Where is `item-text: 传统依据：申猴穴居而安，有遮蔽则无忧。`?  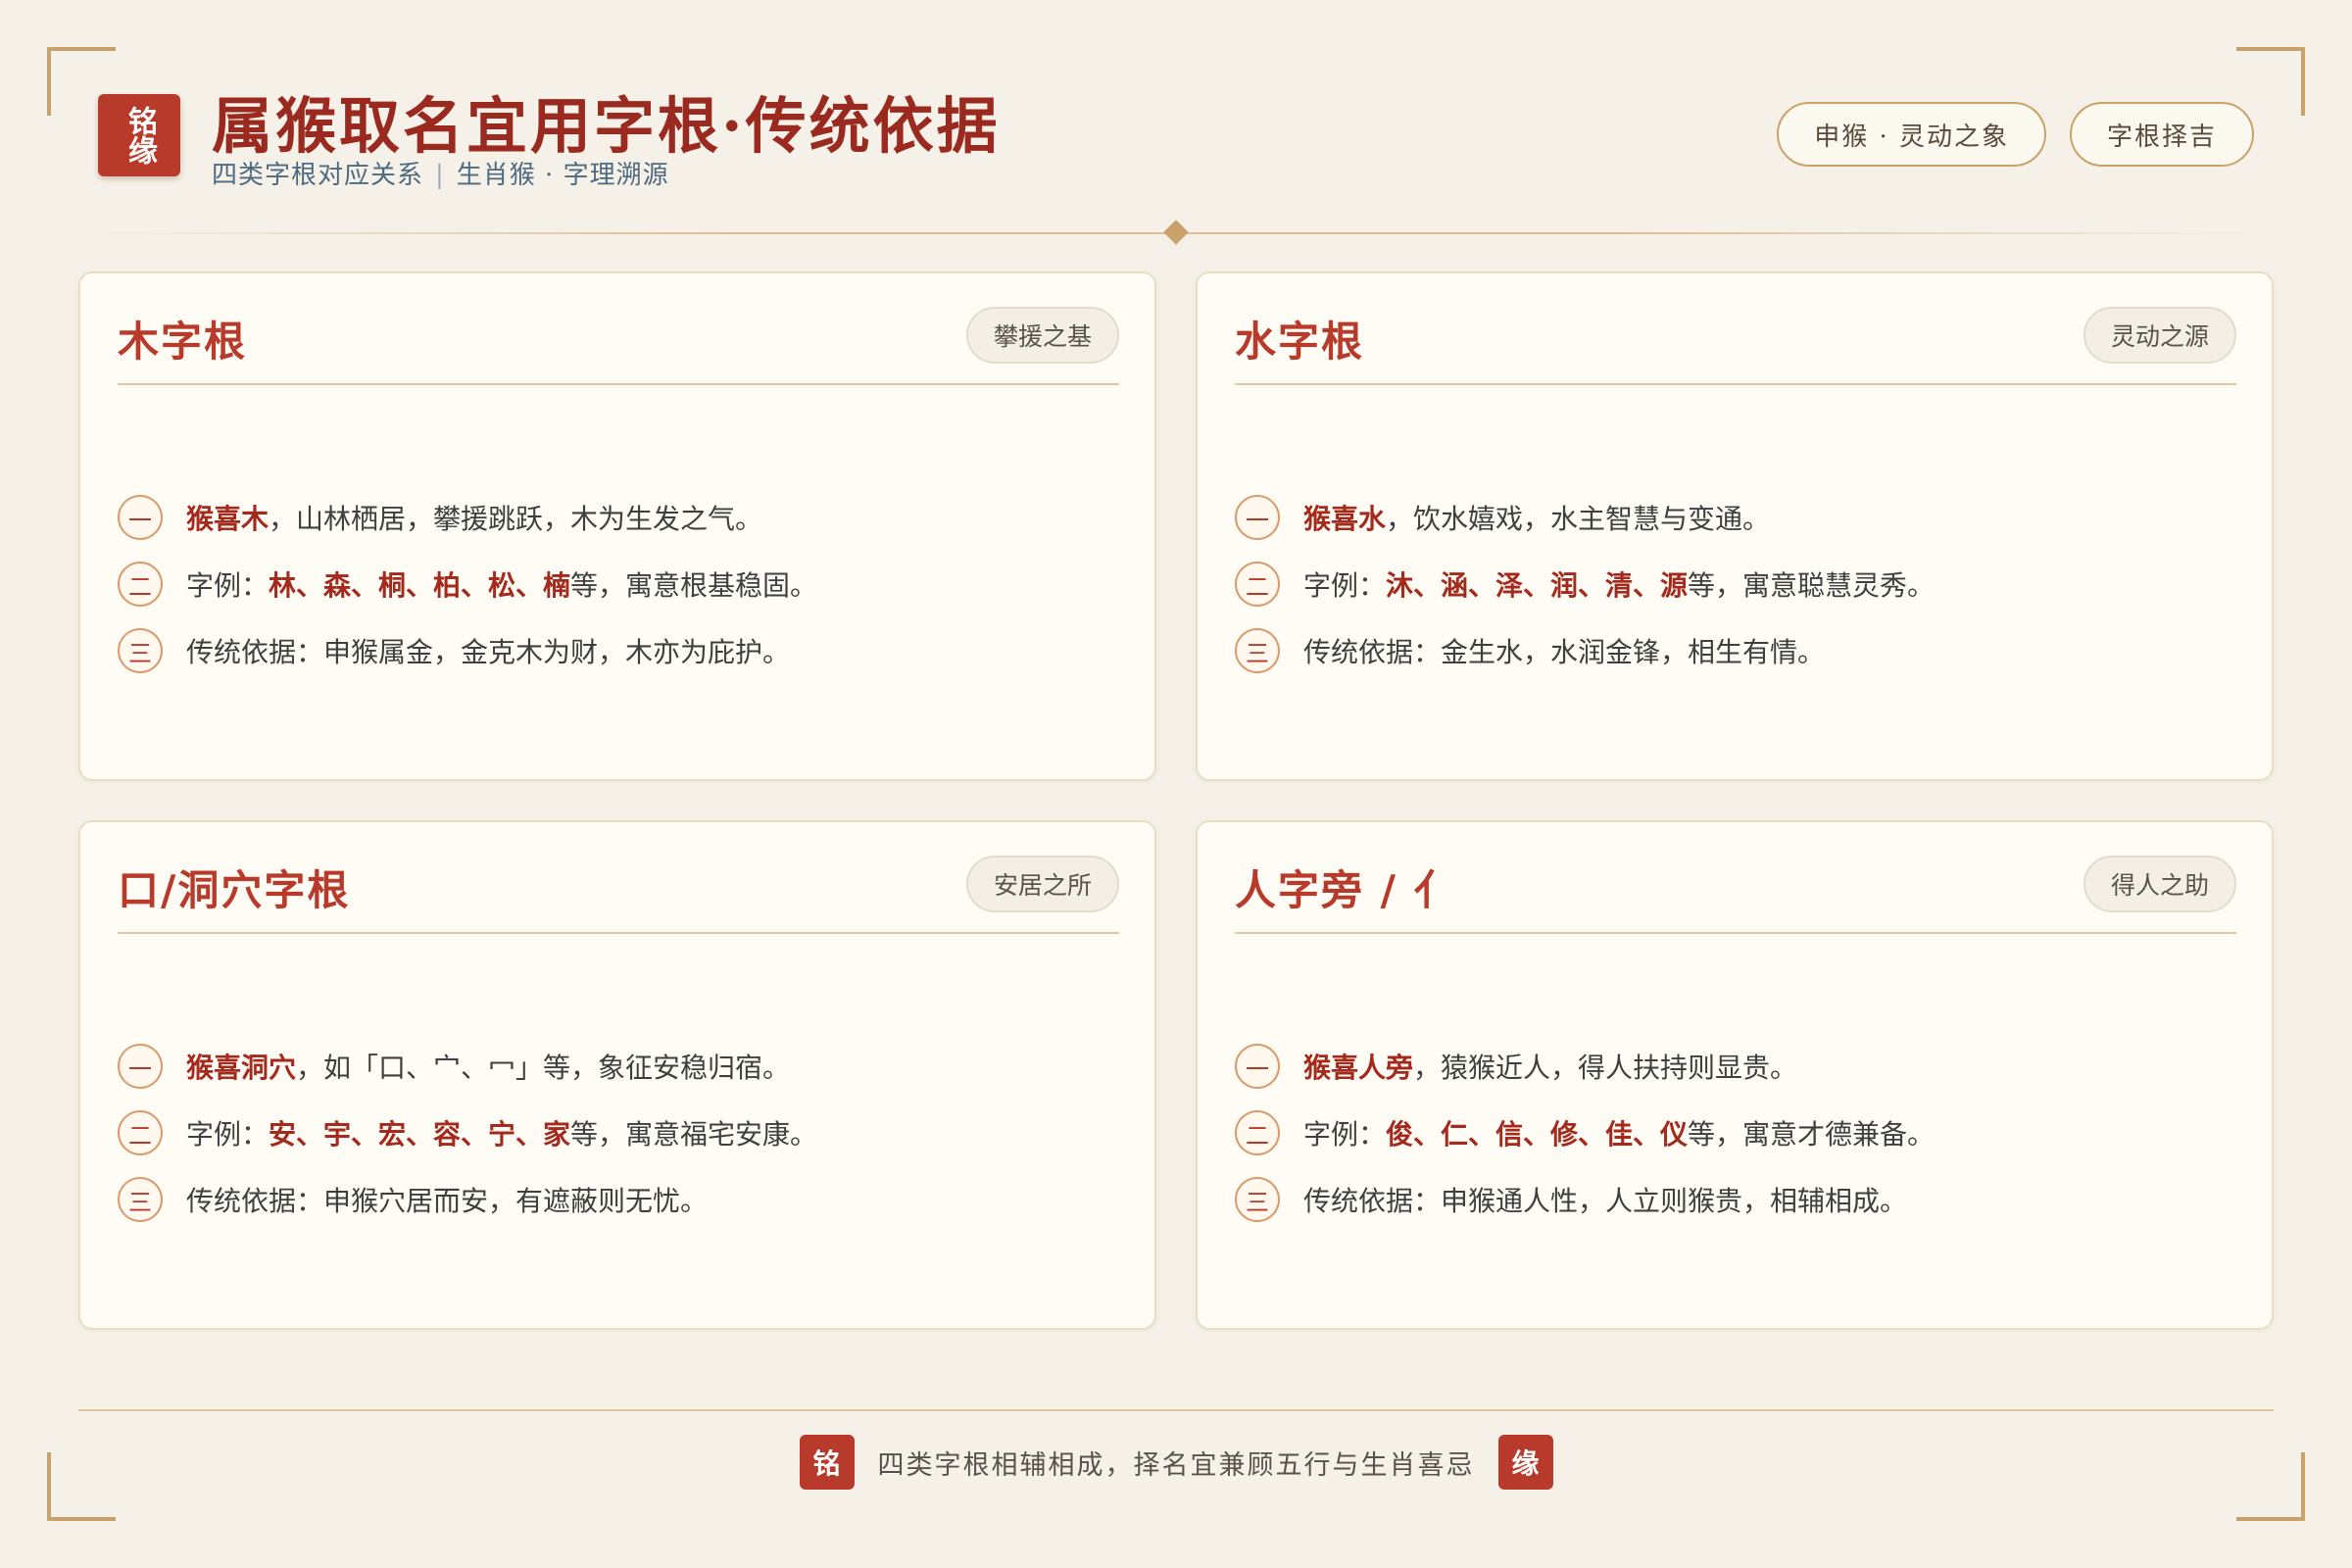 item-text: 传统依据：申猴穴居而安，有遮蔽则无忧。 is located at coordinates (447, 1201).